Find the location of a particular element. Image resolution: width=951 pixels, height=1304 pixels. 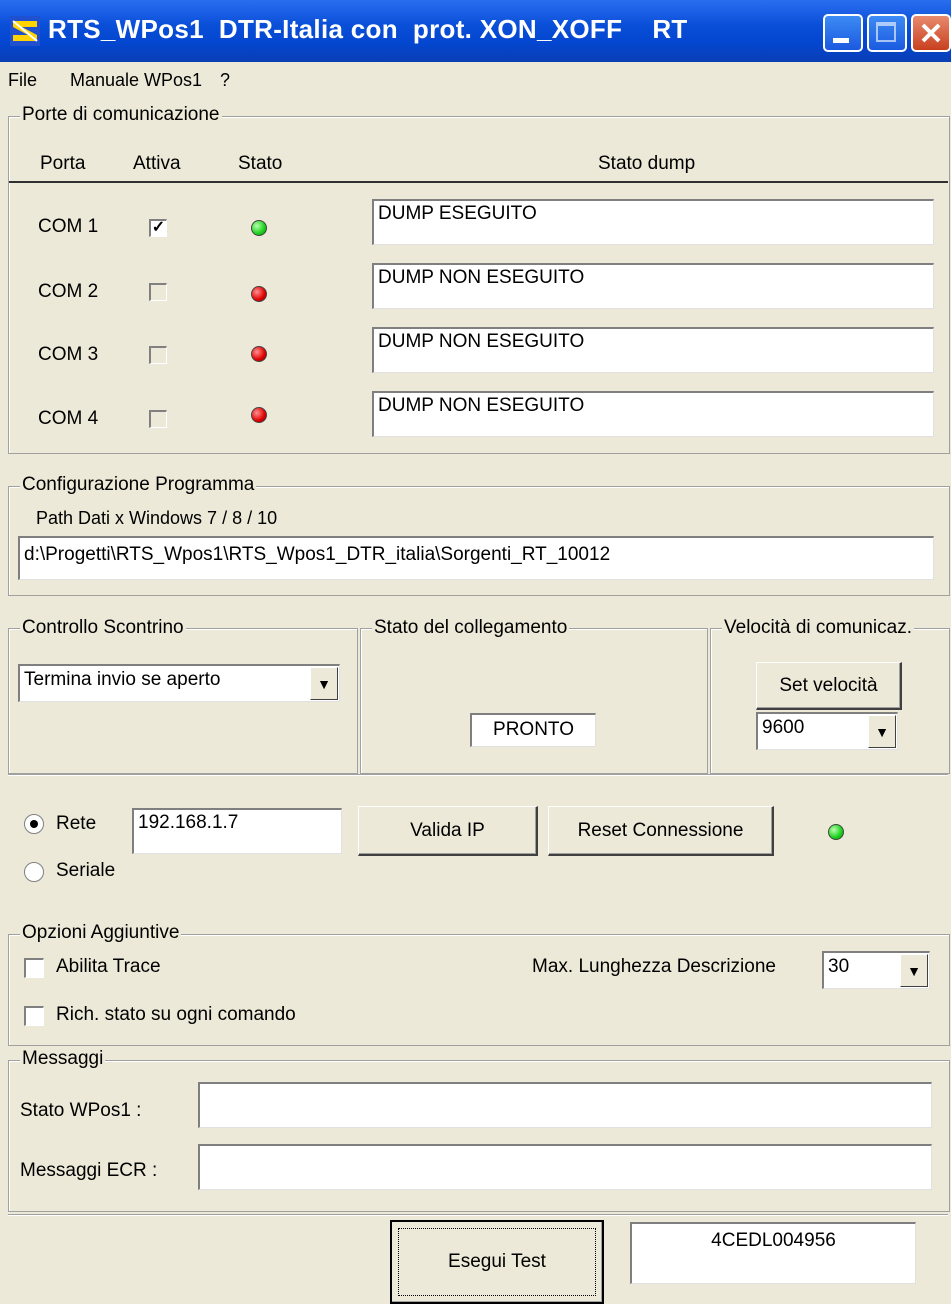

link-status-field: PRONTO is located at coordinates (533, 730).